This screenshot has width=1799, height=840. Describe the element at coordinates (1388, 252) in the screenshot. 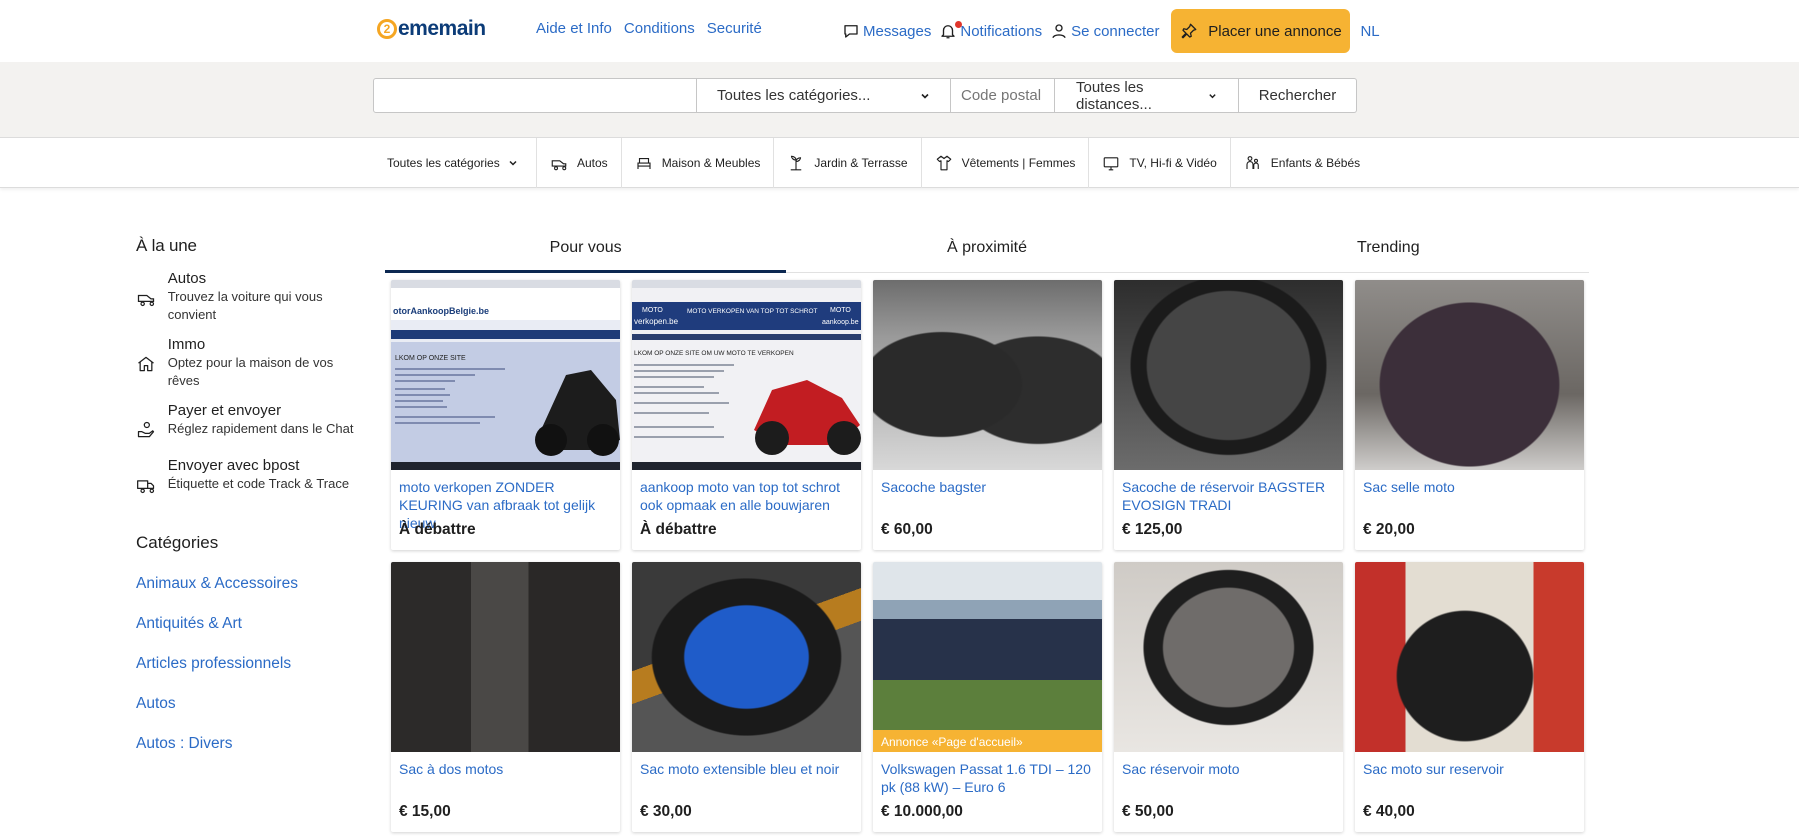

I see `tab-trending: Trending` at that location.